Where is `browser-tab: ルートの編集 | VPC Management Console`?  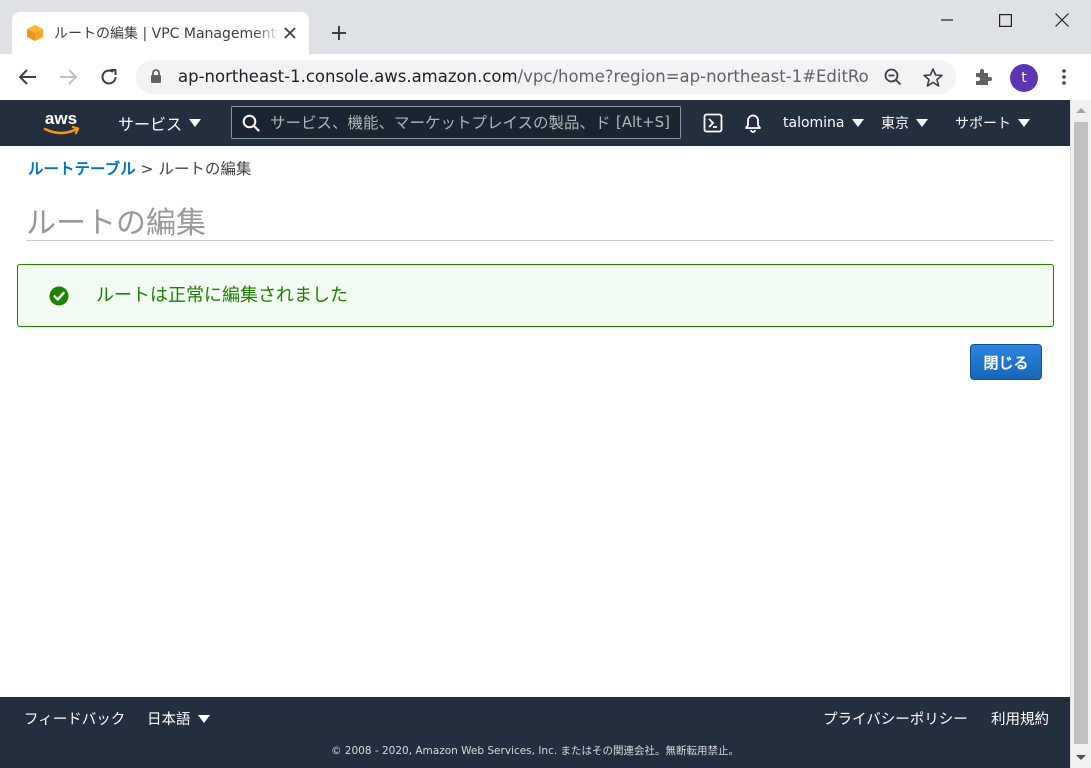
browser-tab: ルートの編集 | VPC Management Console is located at coordinates (160, 33).